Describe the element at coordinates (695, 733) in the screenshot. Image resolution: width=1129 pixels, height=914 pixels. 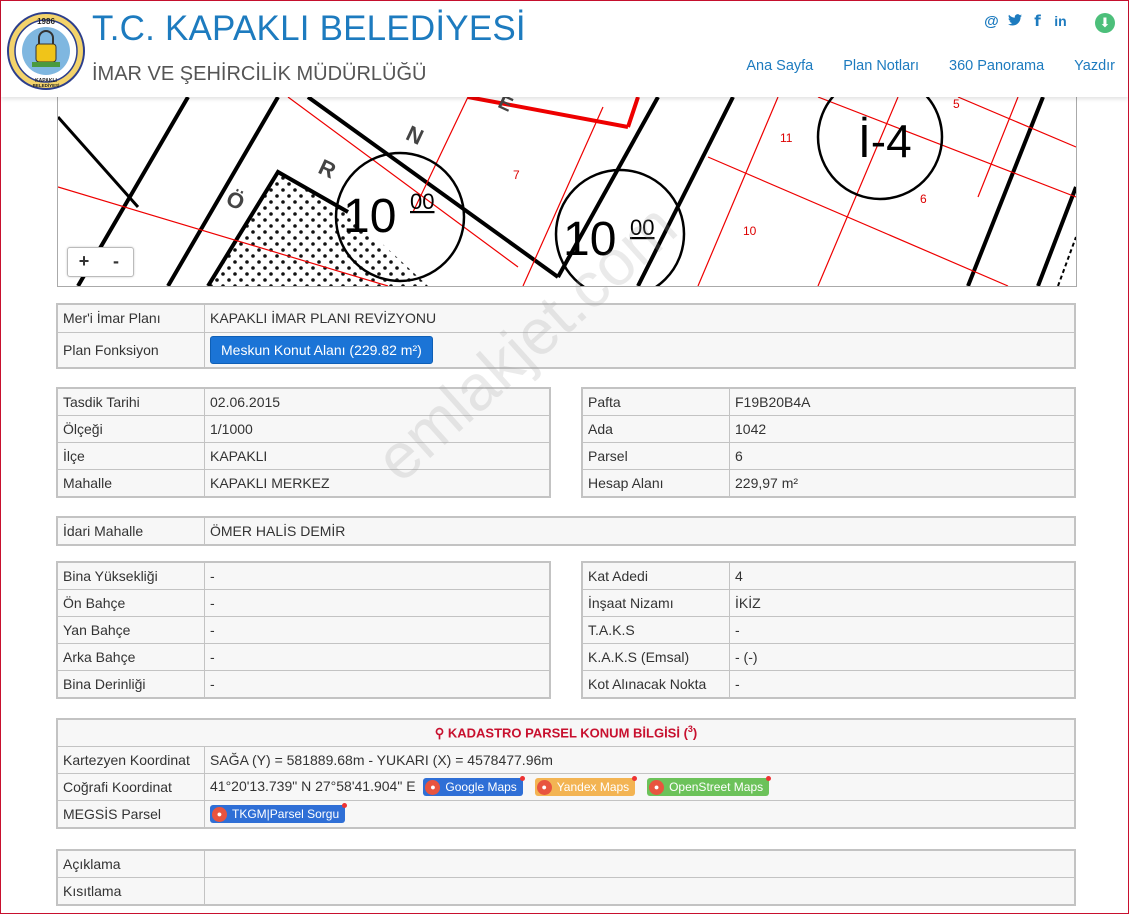
I see `kadastro-title-end: )` at that location.